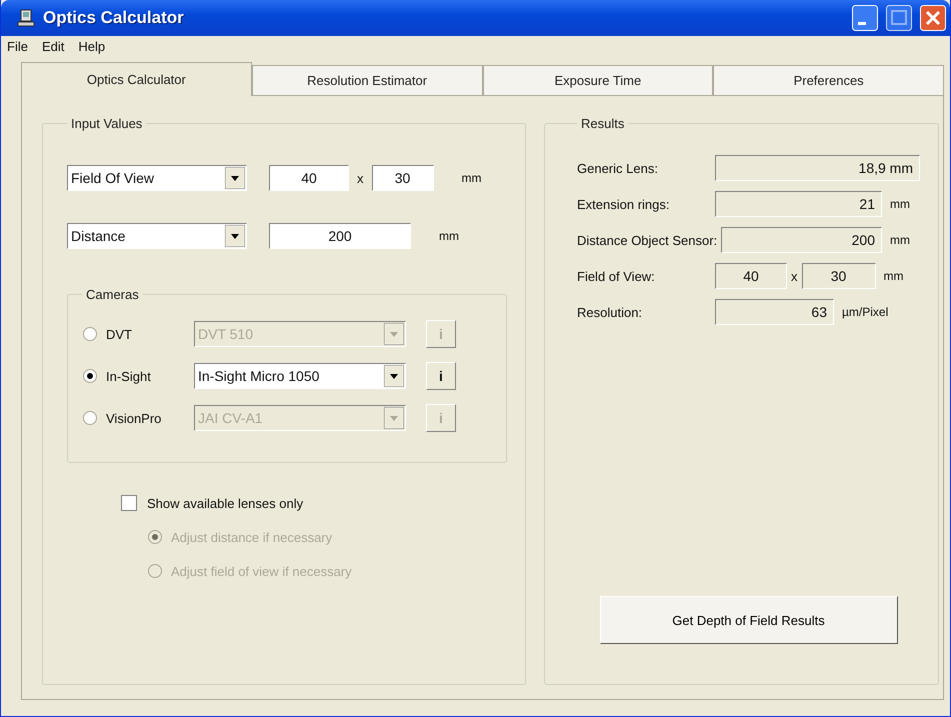 The height and width of the screenshot is (717, 951). What do you see at coordinates (17, 48) in the screenshot?
I see `menu-item: File` at bounding box center [17, 48].